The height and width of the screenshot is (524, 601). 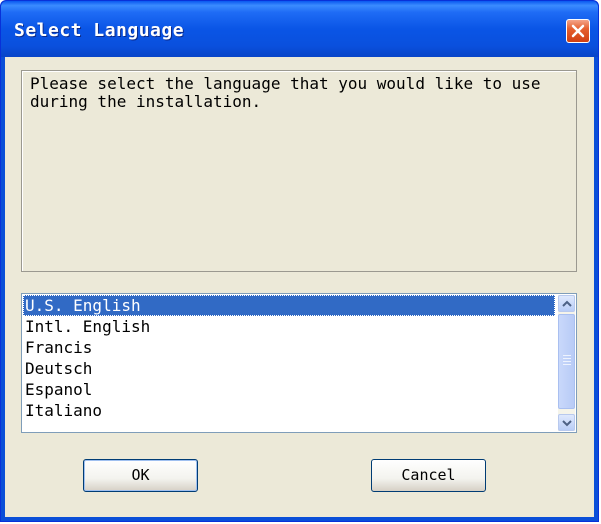 What do you see at coordinates (289, 389) in the screenshot?
I see `list-item: Espanol` at bounding box center [289, 389].